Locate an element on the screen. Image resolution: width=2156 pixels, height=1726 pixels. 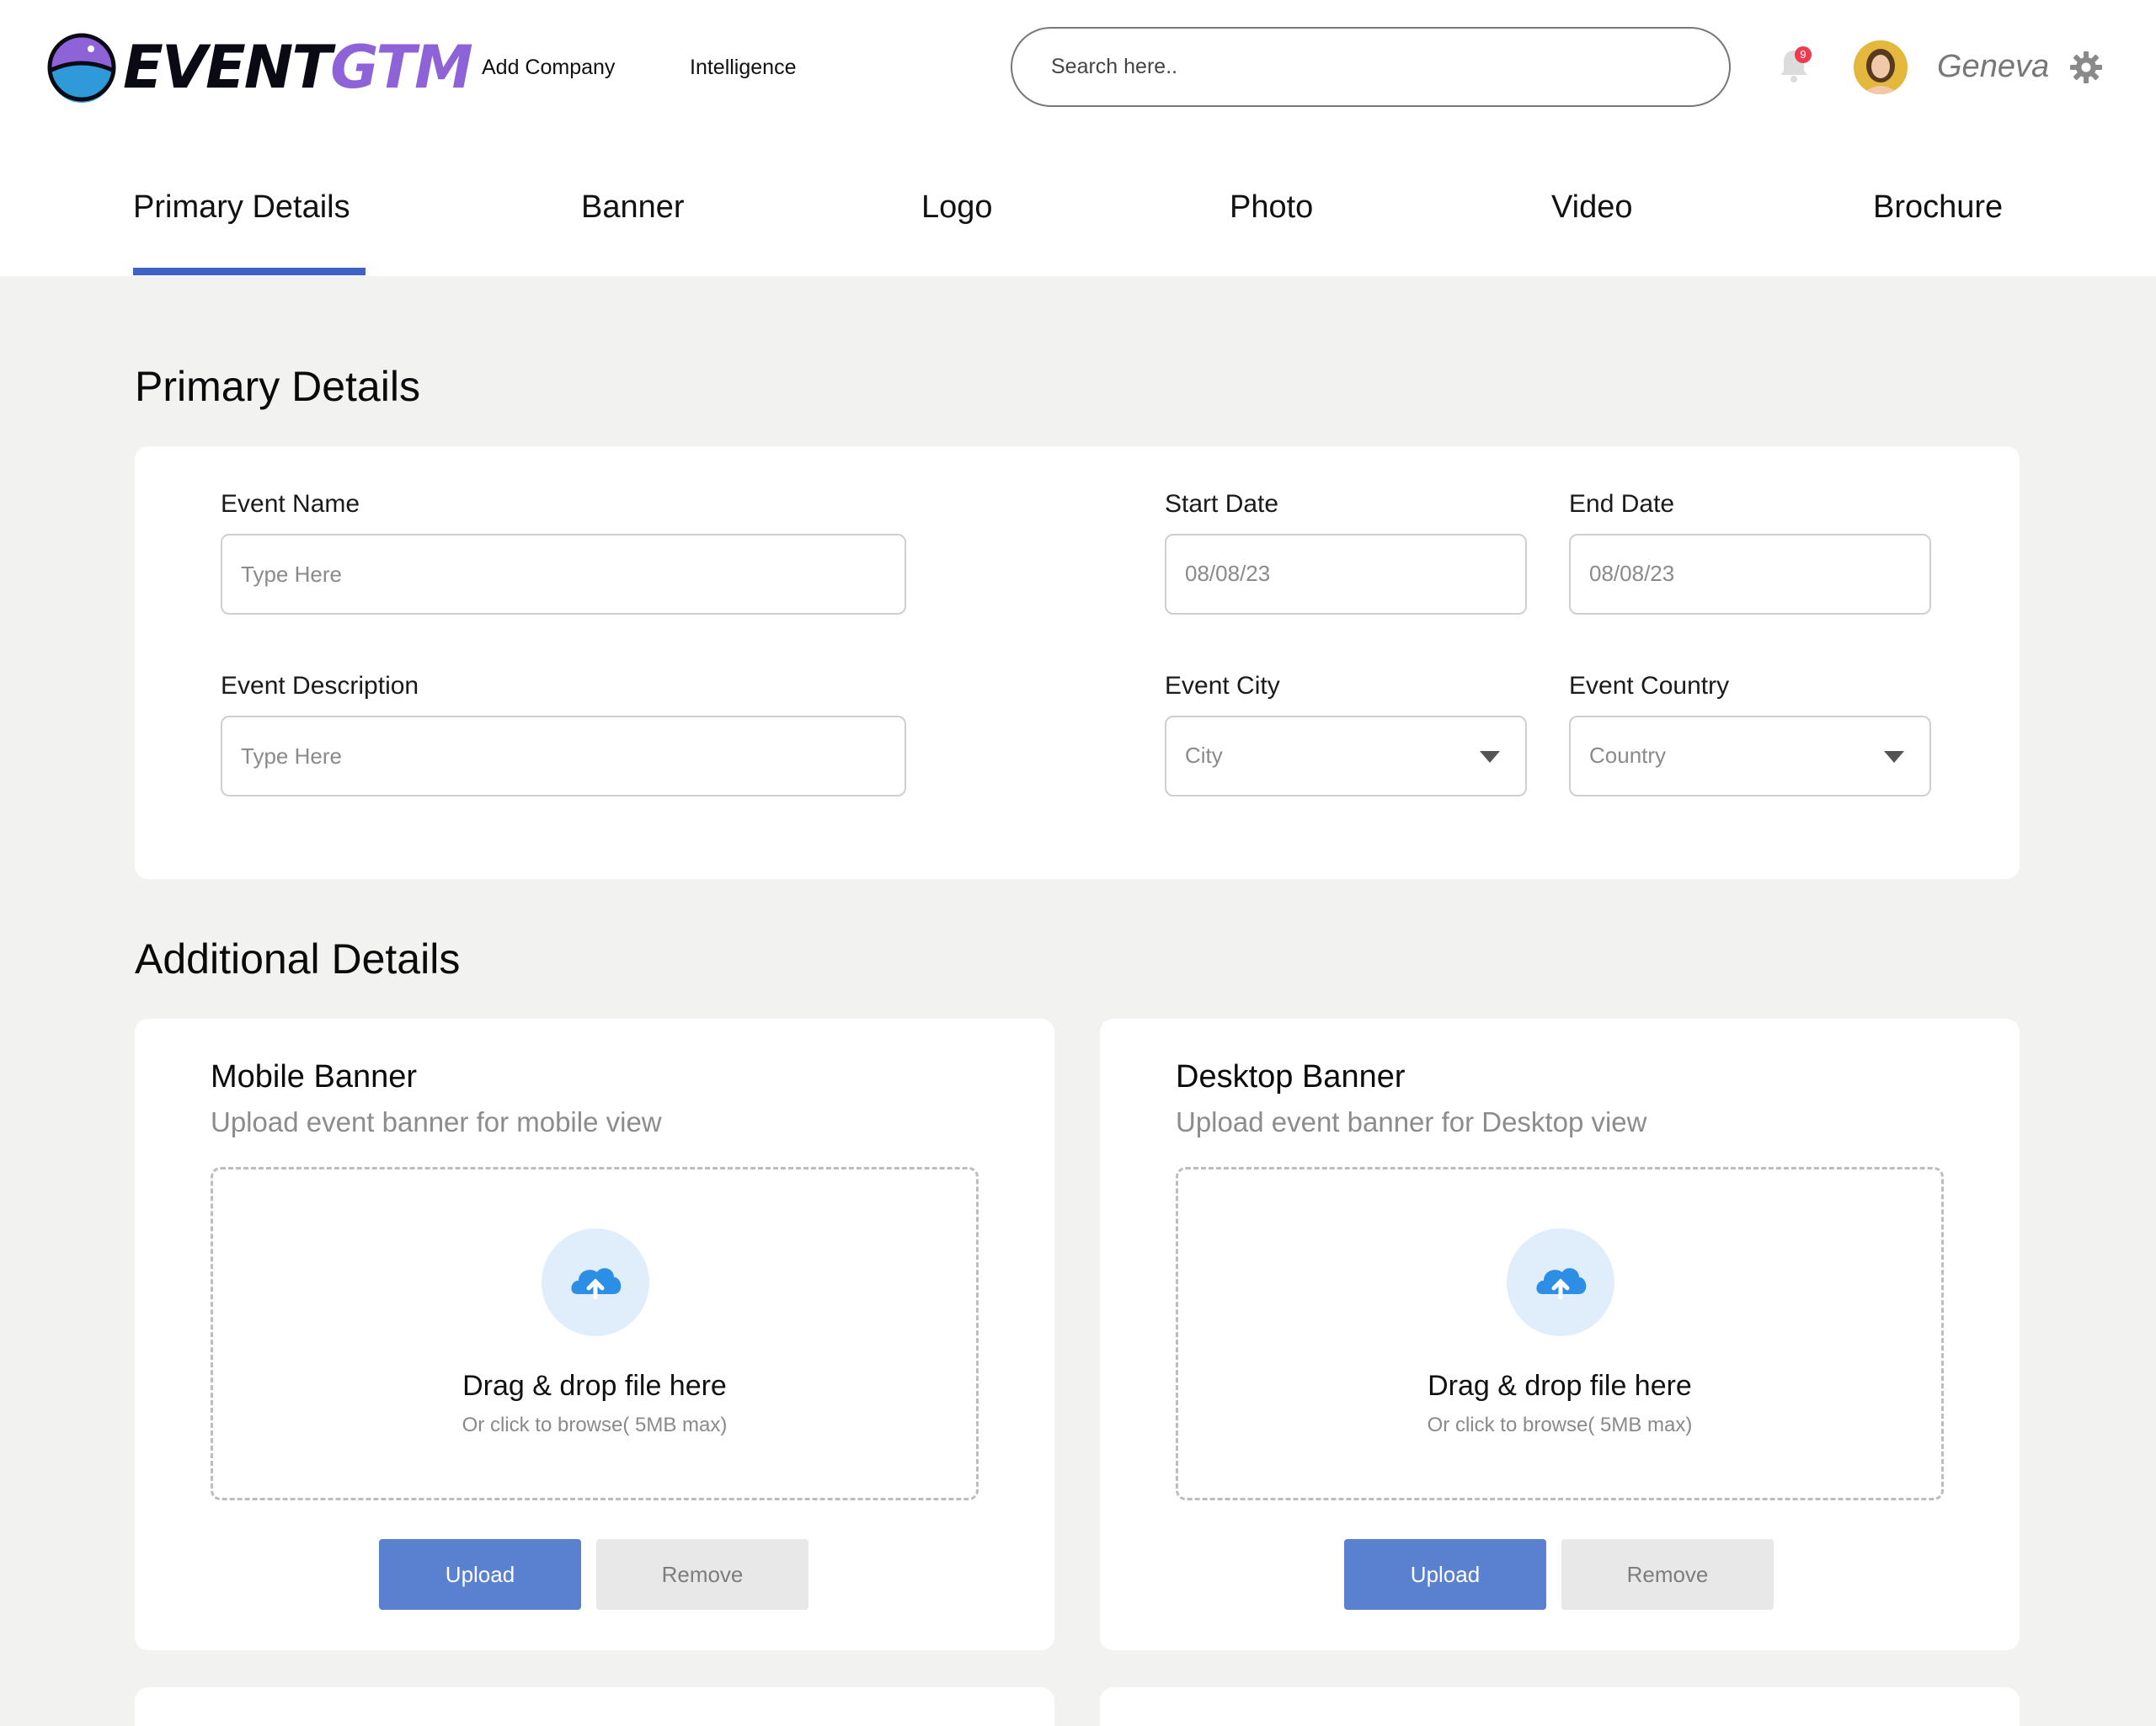
event-city-label: Event City is located at coordinates (1222, 686).